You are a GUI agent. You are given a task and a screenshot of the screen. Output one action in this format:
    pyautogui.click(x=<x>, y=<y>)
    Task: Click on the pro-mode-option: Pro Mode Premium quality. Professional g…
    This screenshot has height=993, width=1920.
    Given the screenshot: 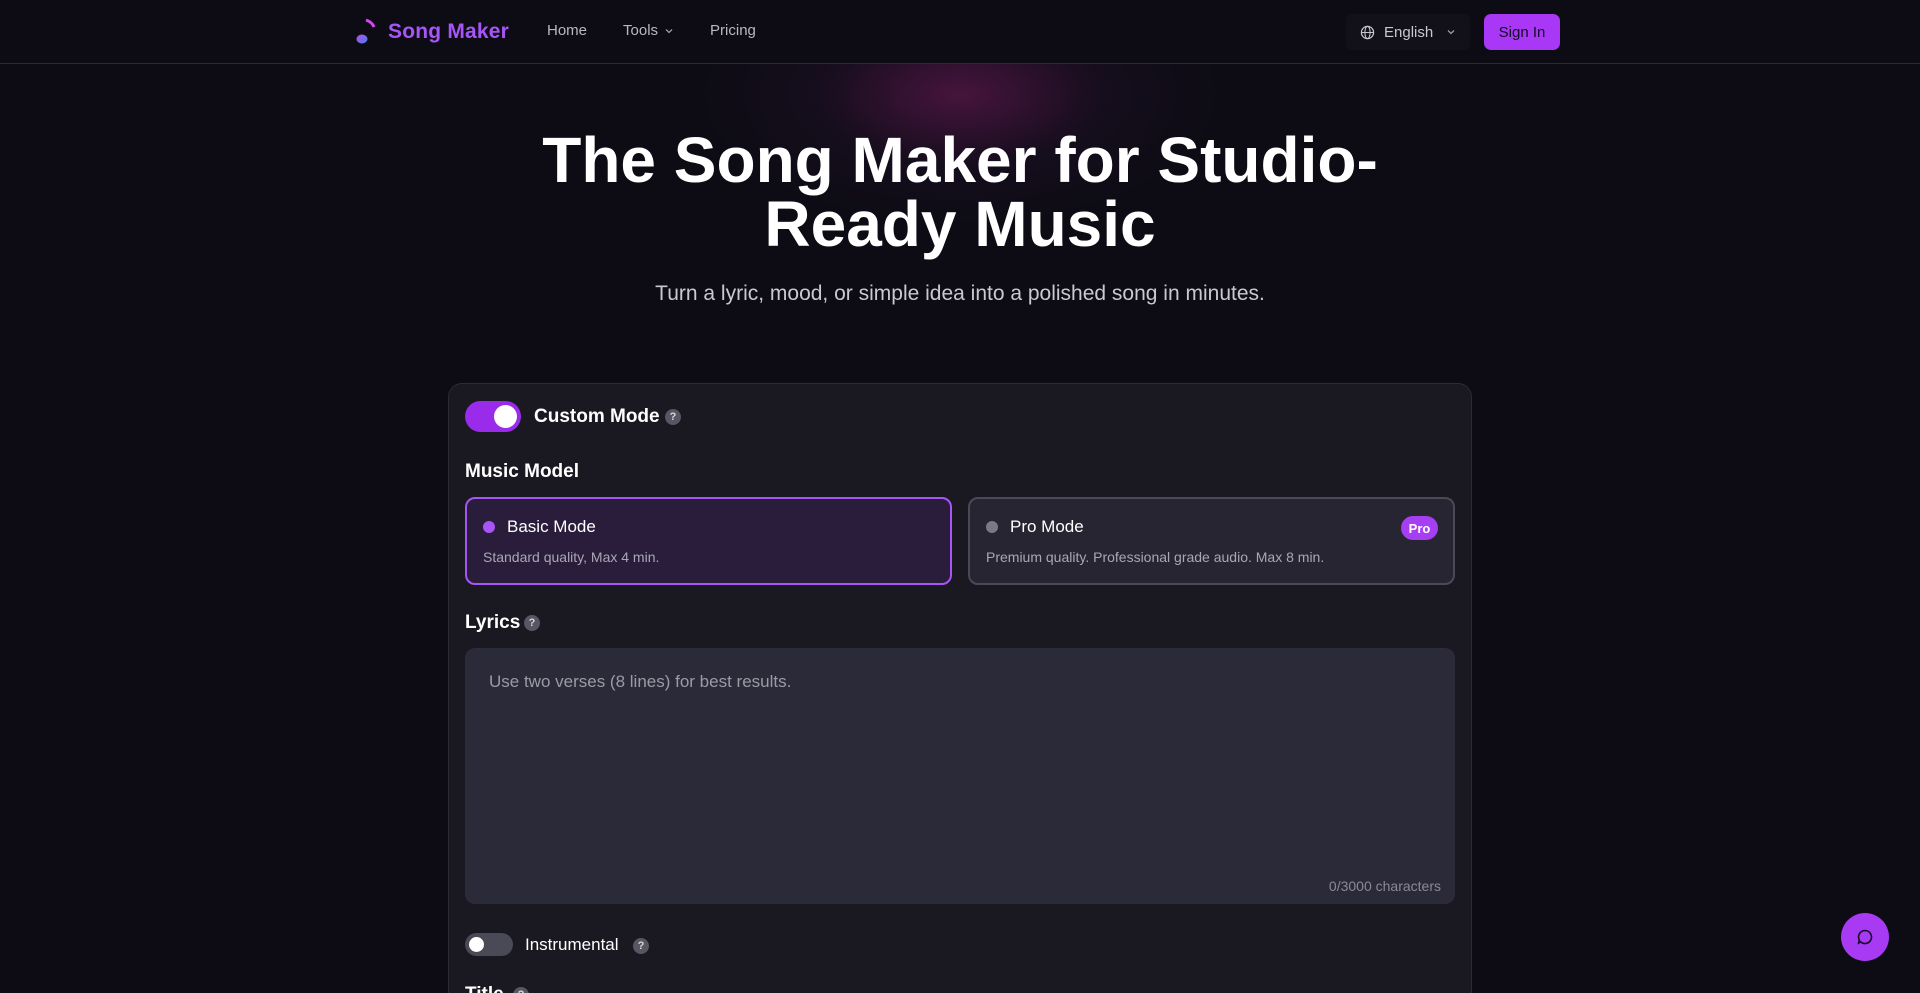 What is the action you would take?
    pyautogui.click(x=1211, y=541)
    